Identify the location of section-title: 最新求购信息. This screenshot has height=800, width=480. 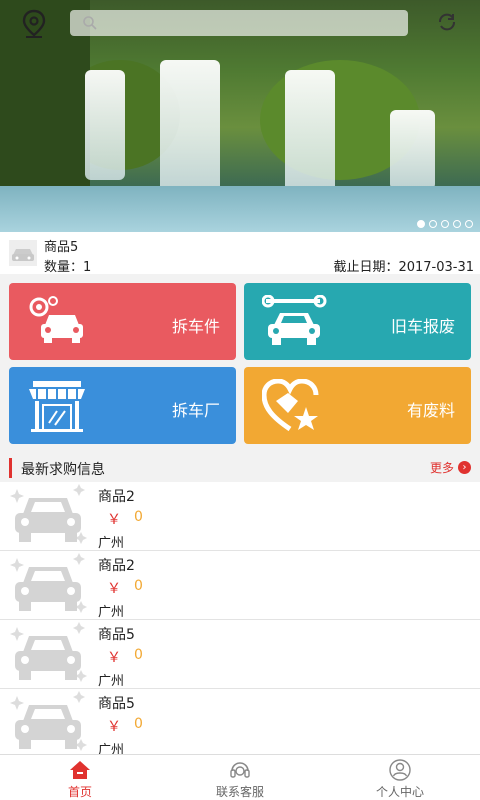
(63, 470).